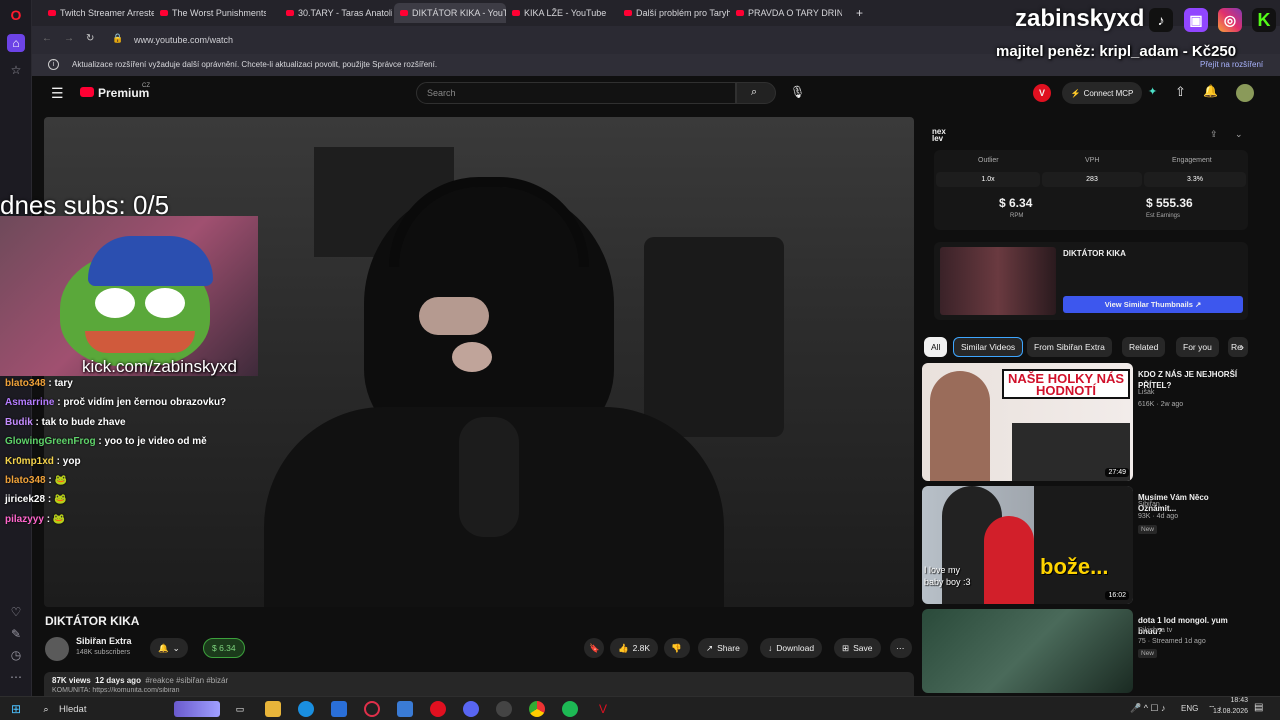 The image size is (1280, 720). What do you see at coordinates (69, 38) in the screenshot?
I see `forward-icon: →` at bounding box center [69, 38].